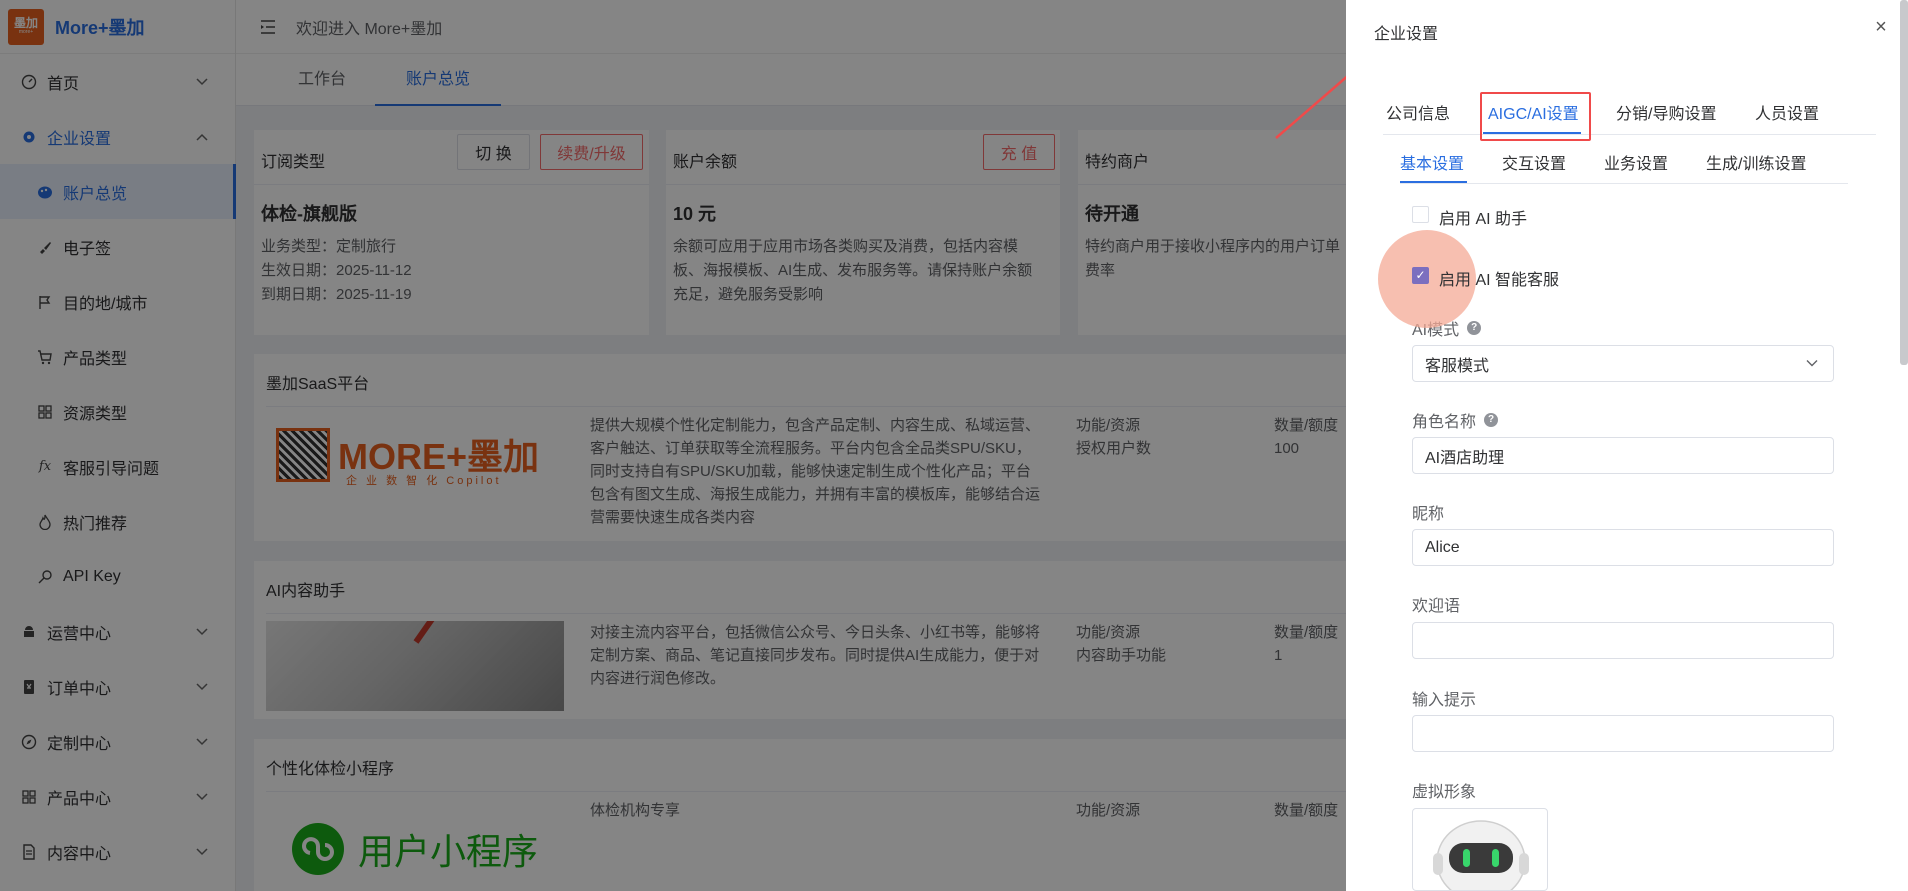 Image resolution: width=1908 pixels, height=891 pixels. What do you see at coordinates (1420, 214) in the screenshot?
I see `enable-ai-assistant-checkbox` at bounding box center [1420, 214].